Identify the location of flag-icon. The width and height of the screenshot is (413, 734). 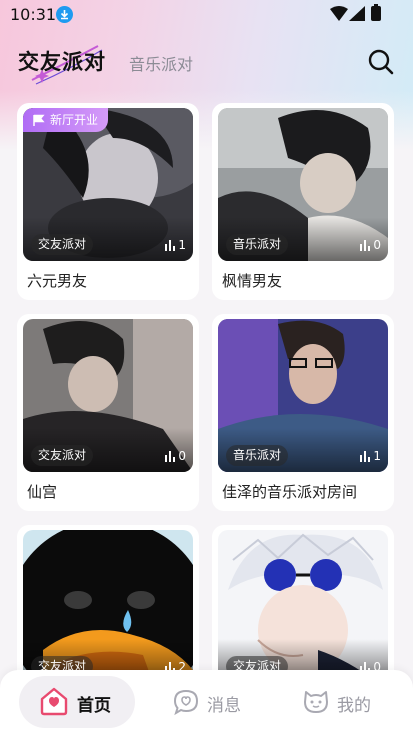
(39, 120).